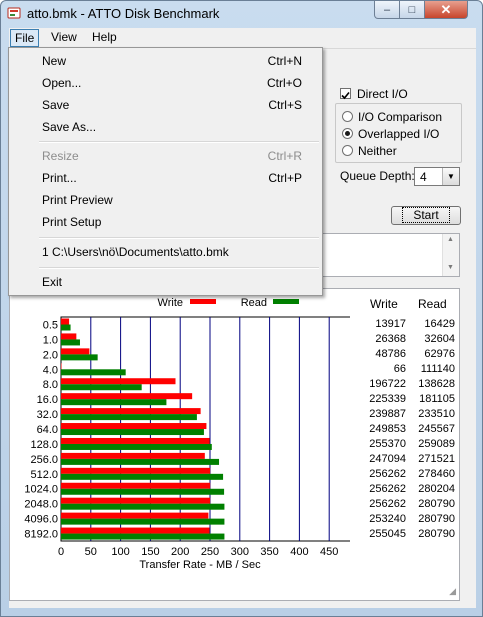 The width and height of the screenshot is (483, 617). I want to click on write-value: 255045, so click(387, 533).